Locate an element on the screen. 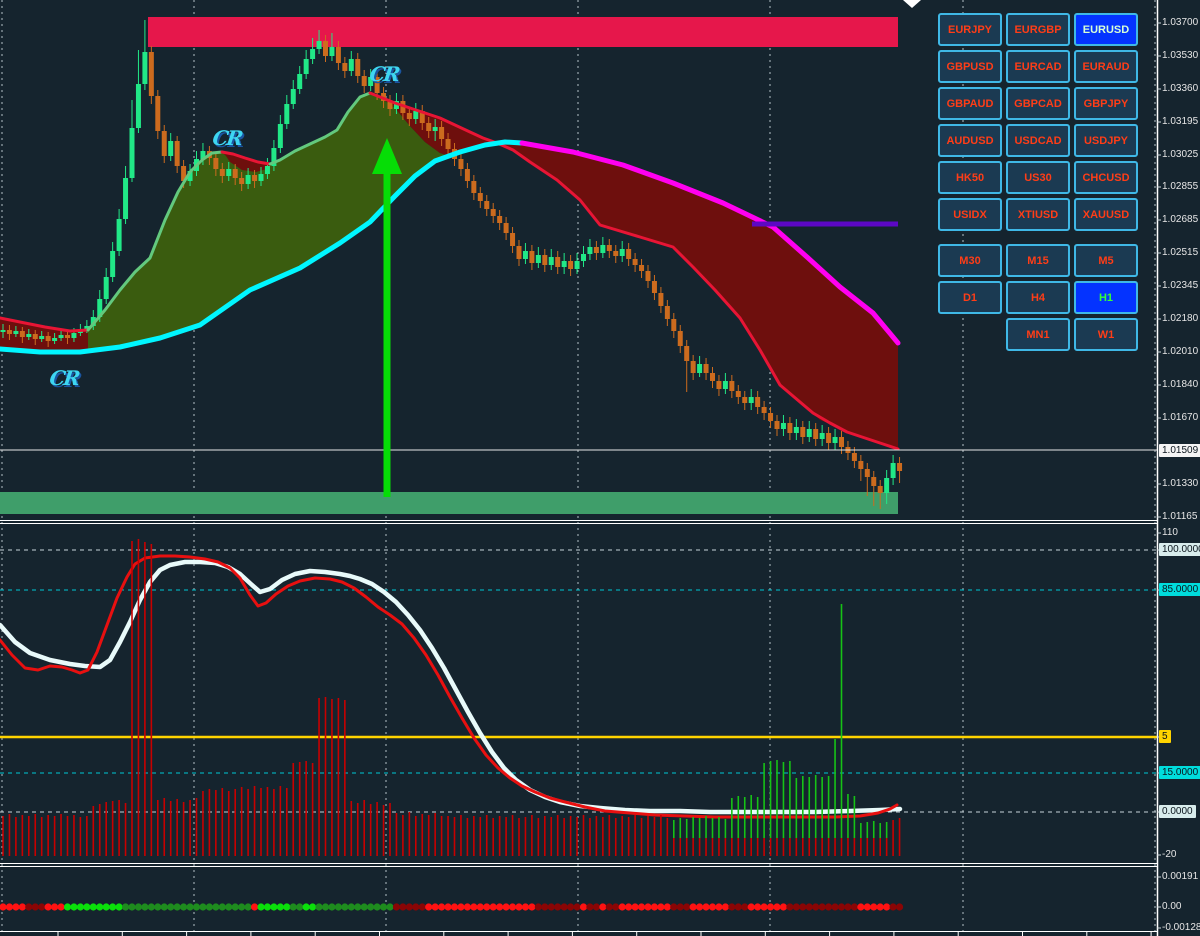  indicator-scale-label: 0.00 is located at coordinates (1172, 906).